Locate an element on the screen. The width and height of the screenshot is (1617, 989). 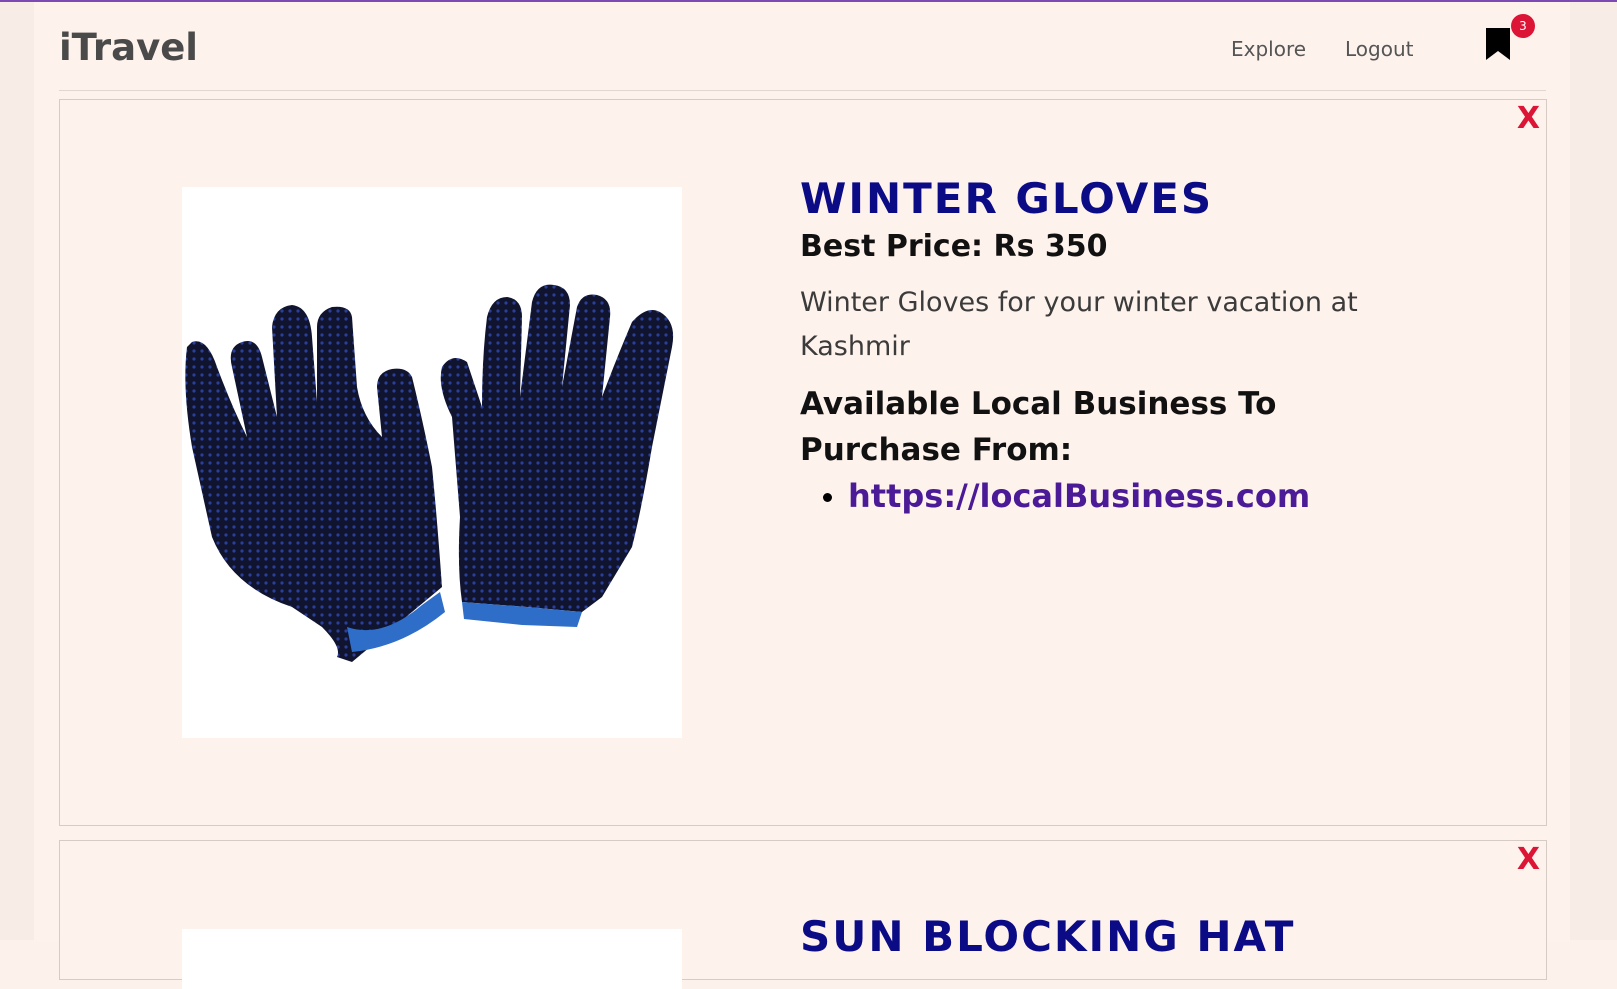
product-title: WINTER GLOVES is located at coordinates (1007, 198).